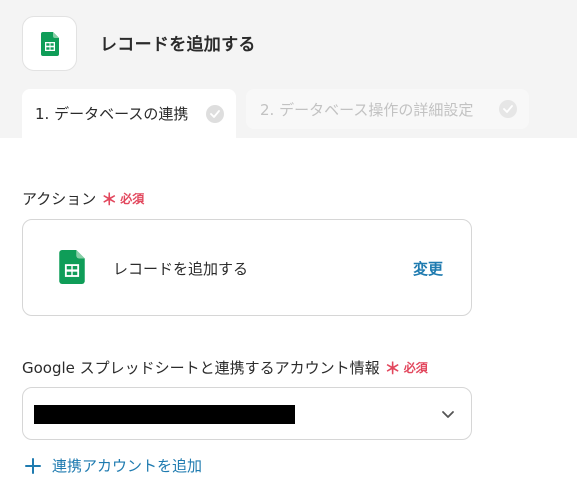  I want to click on change-action-button: 変更, so click(428, 268).